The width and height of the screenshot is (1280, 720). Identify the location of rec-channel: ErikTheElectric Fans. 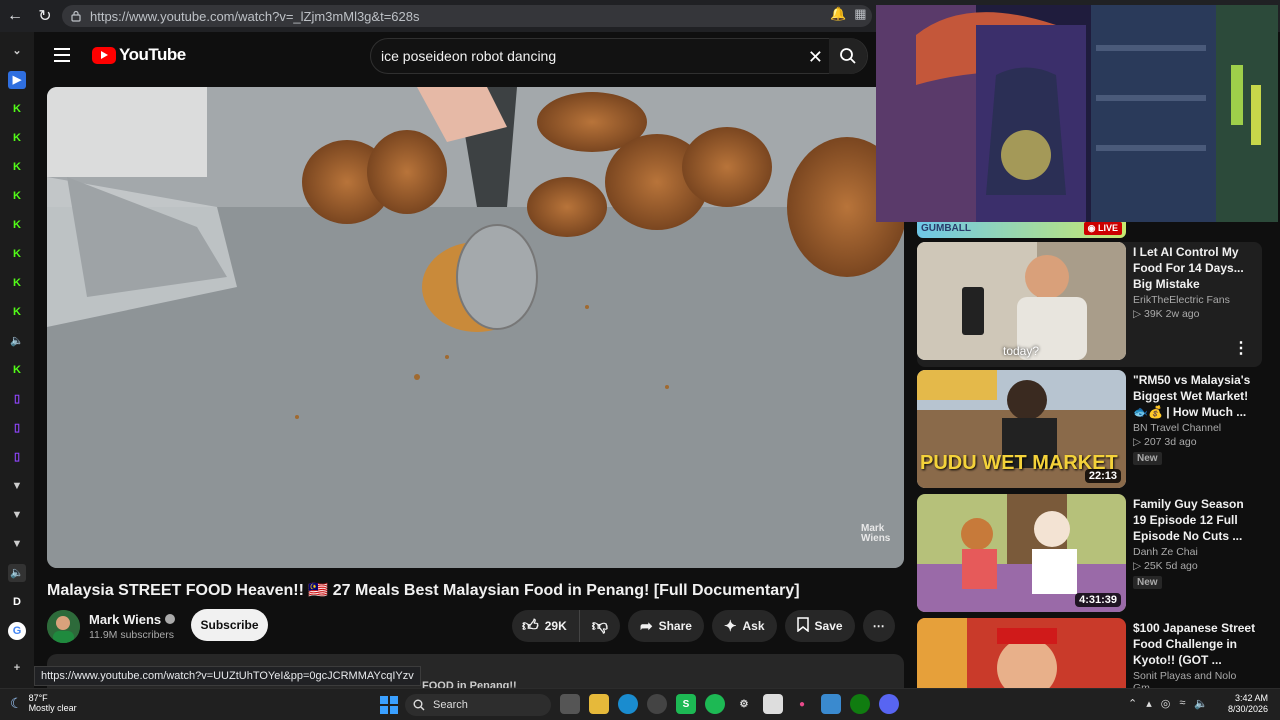
(1195, 300).